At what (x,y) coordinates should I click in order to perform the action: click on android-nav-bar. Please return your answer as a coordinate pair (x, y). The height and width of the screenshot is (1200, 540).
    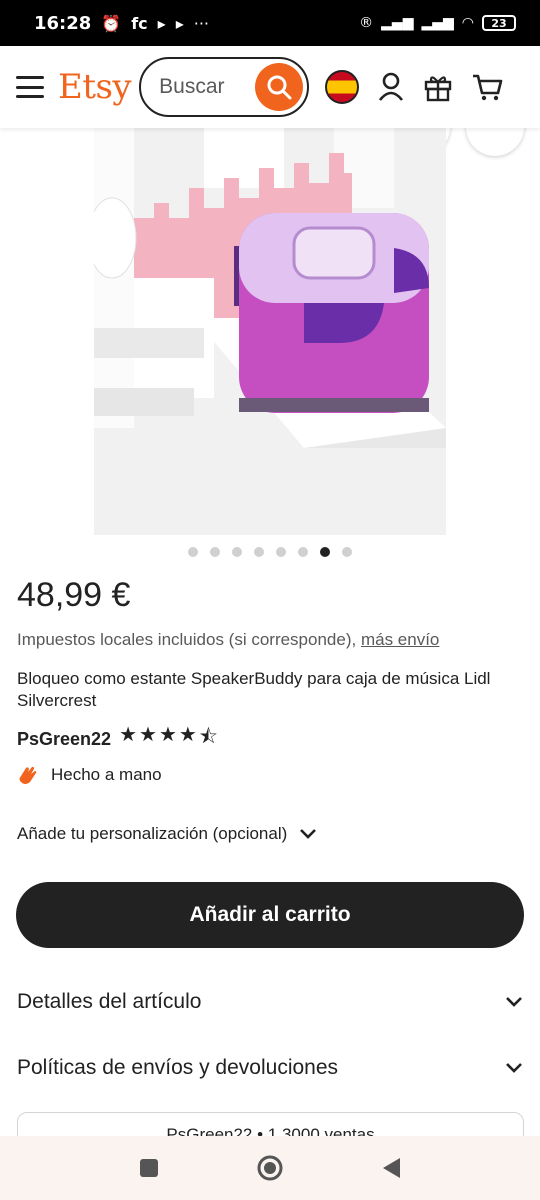
    Looking at the image, I should click on (270, 1168).